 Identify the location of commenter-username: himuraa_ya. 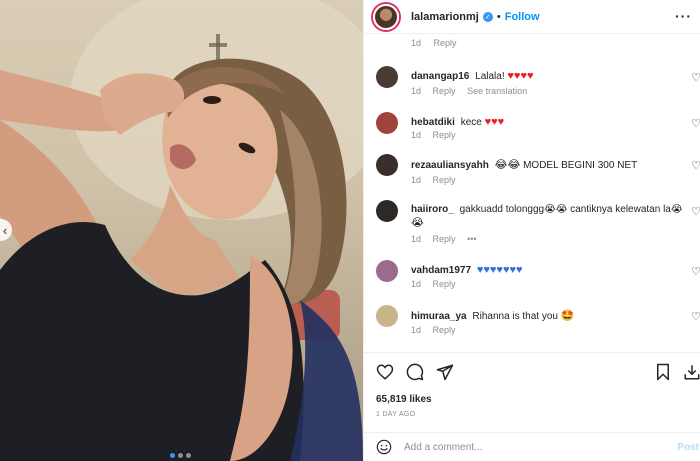
(439, 316).